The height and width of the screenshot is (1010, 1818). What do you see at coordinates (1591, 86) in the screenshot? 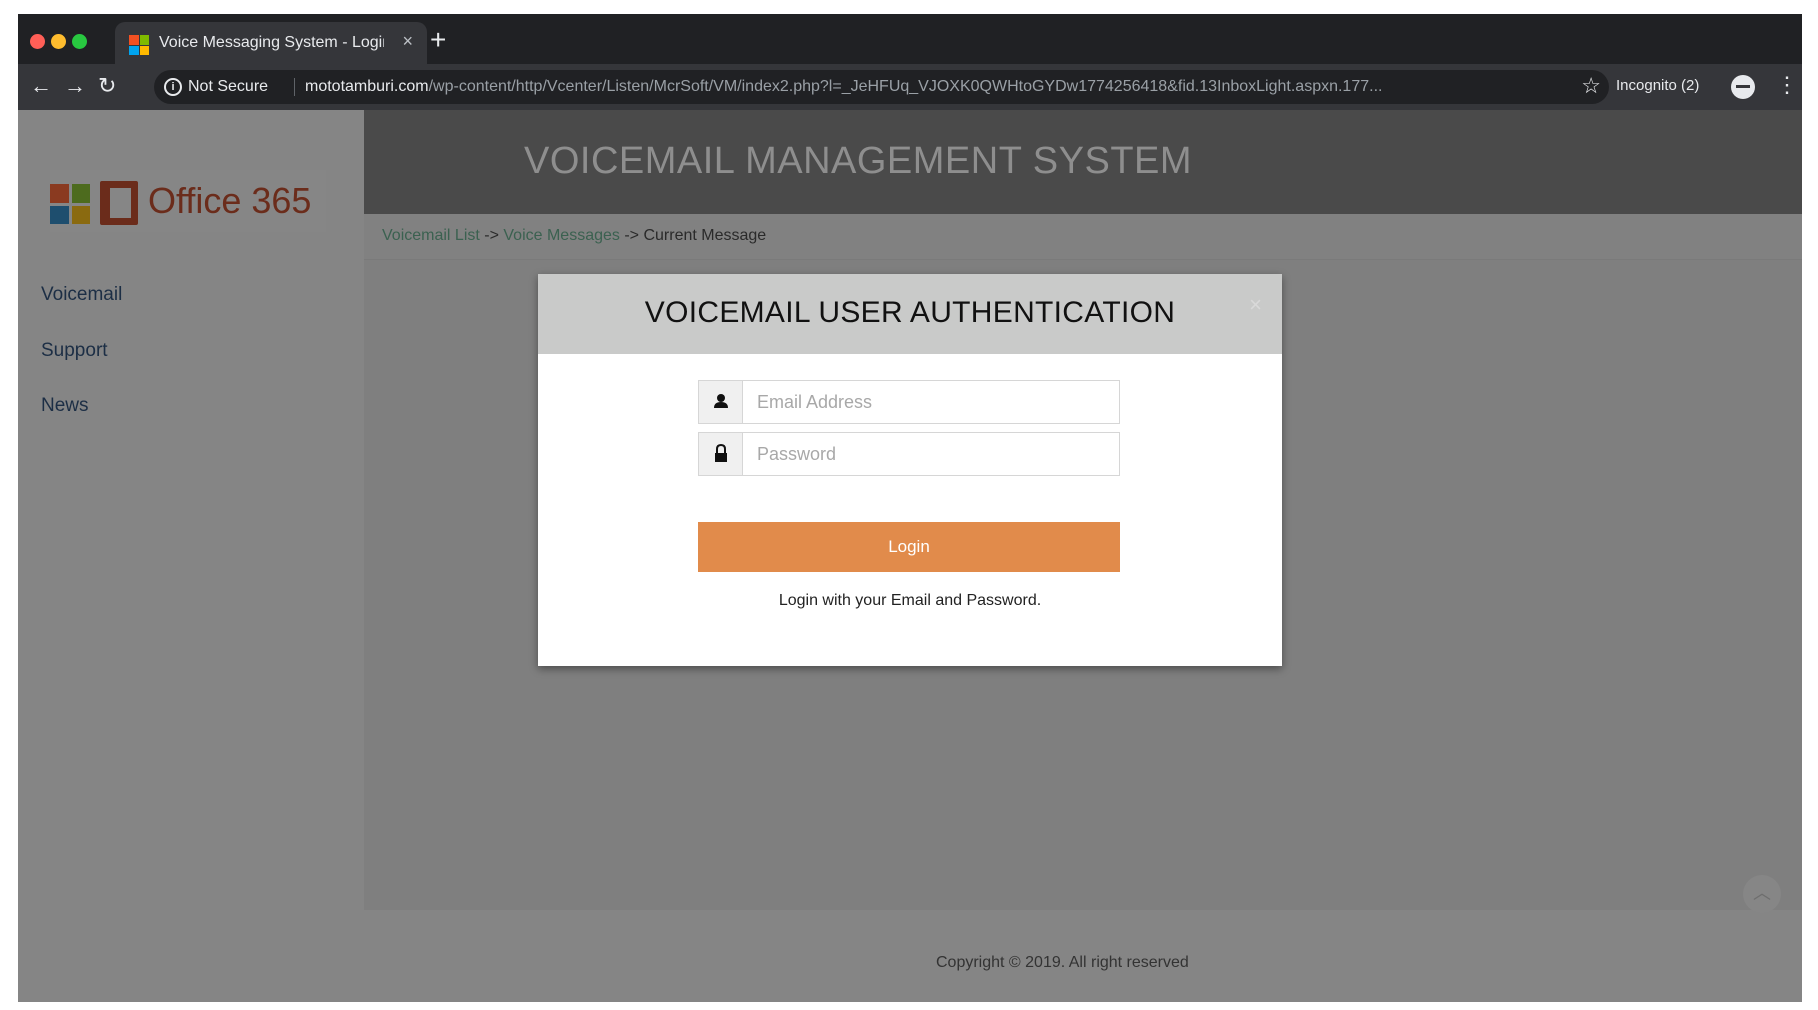
I see `star-icon: ☆` at bounding box center [1591, 86].